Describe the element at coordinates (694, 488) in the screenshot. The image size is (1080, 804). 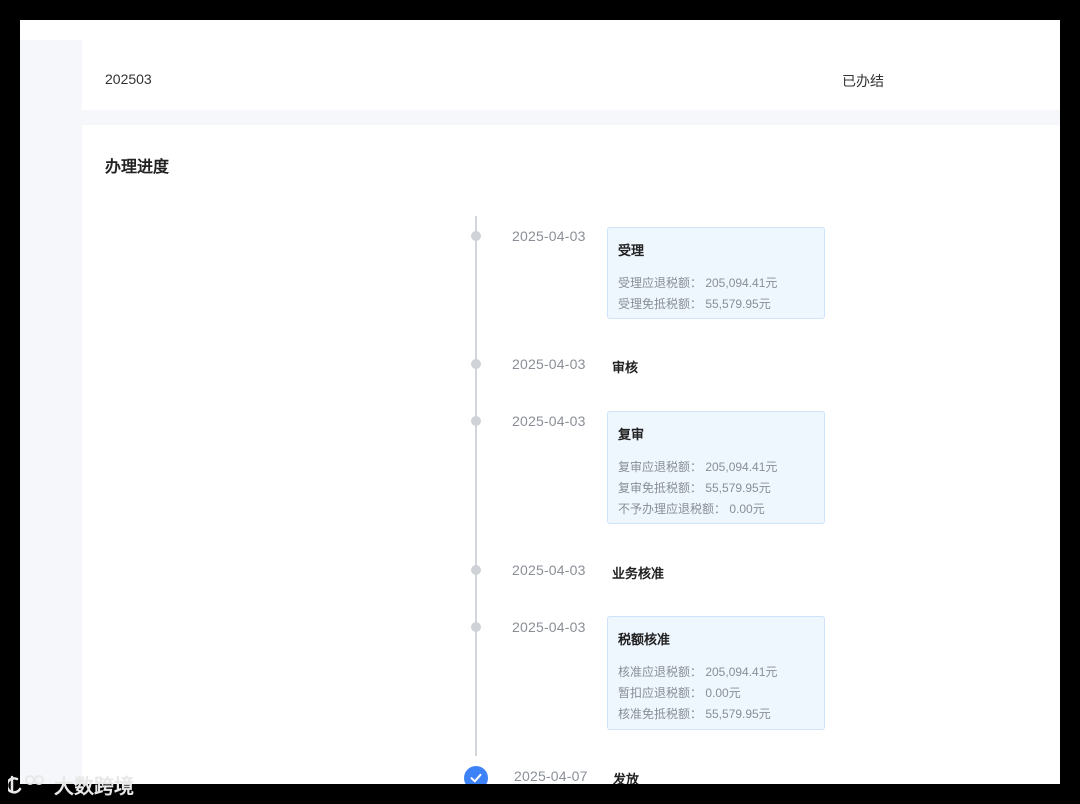
I see `step-detail: 复审免抵税额： 55,579.95元` at that location.